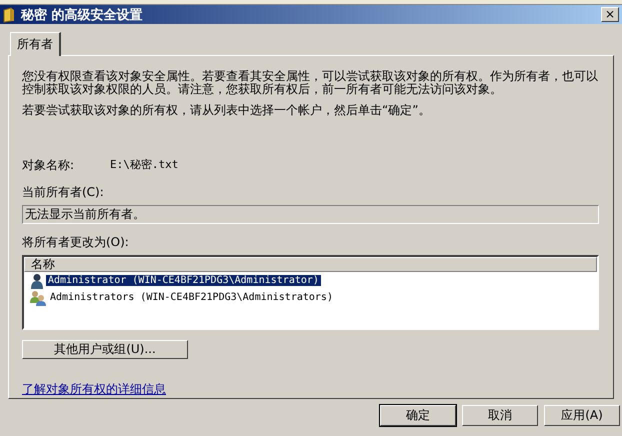 The height and width of the screenshot is (436, 622). What do you see at coordinates (500, 415) in the screenshot?
I see `dialog-button: 取消` at bounding box center [500, 415].